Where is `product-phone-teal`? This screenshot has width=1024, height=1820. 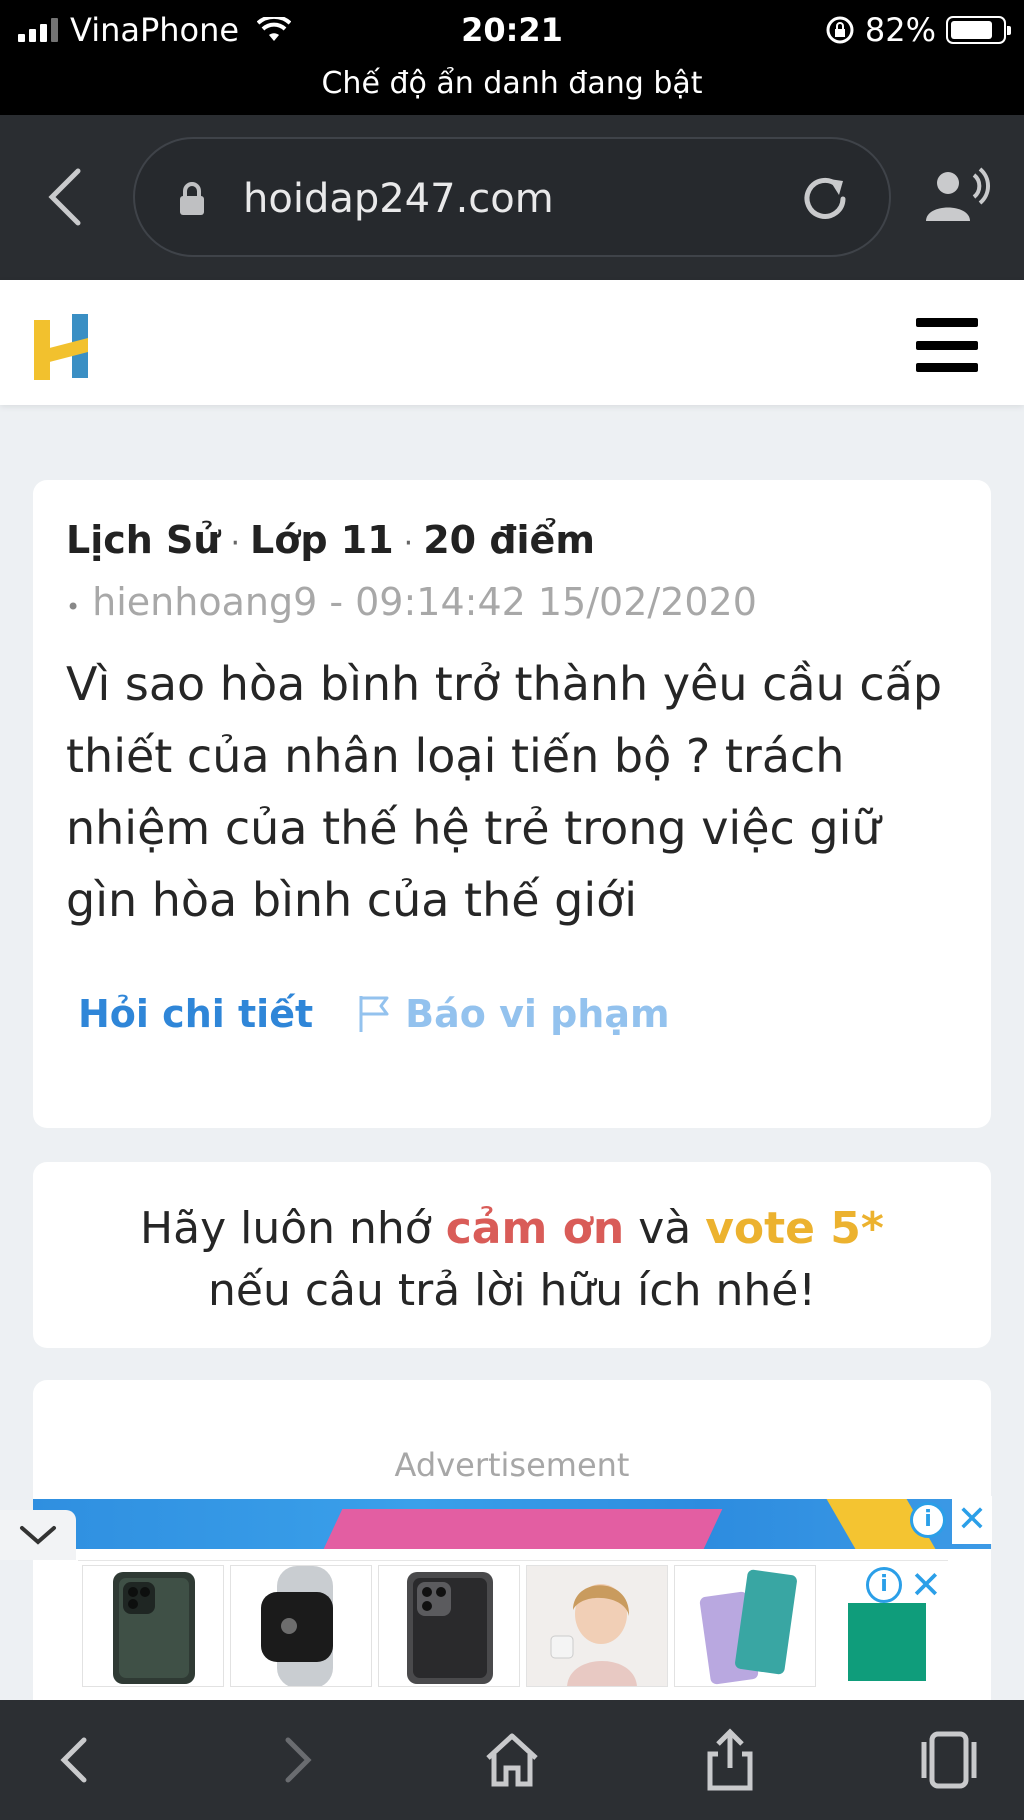 product-phone-teal is located at coordinates (745, 1626).